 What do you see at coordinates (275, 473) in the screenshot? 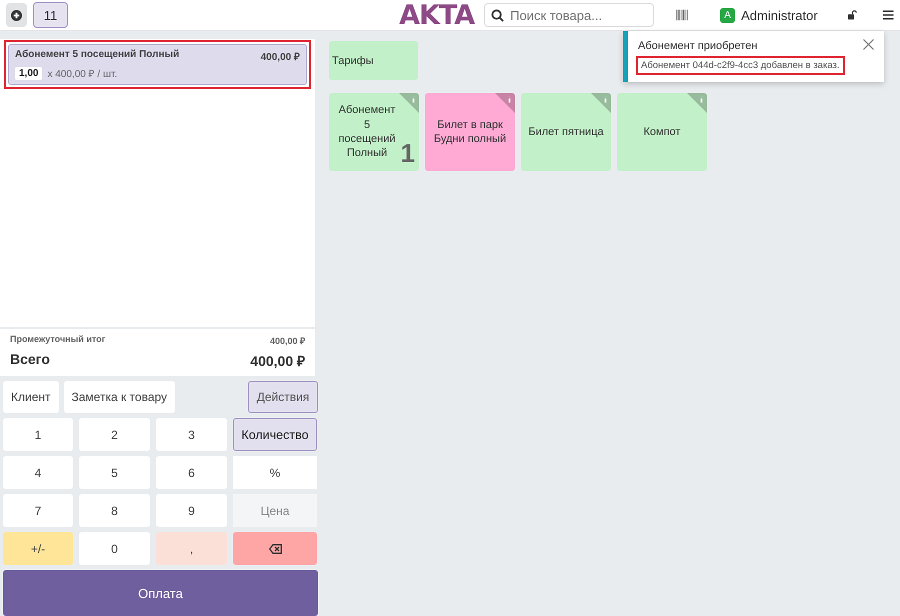
I see `mode-key: %` at bounding box center [275, 473].